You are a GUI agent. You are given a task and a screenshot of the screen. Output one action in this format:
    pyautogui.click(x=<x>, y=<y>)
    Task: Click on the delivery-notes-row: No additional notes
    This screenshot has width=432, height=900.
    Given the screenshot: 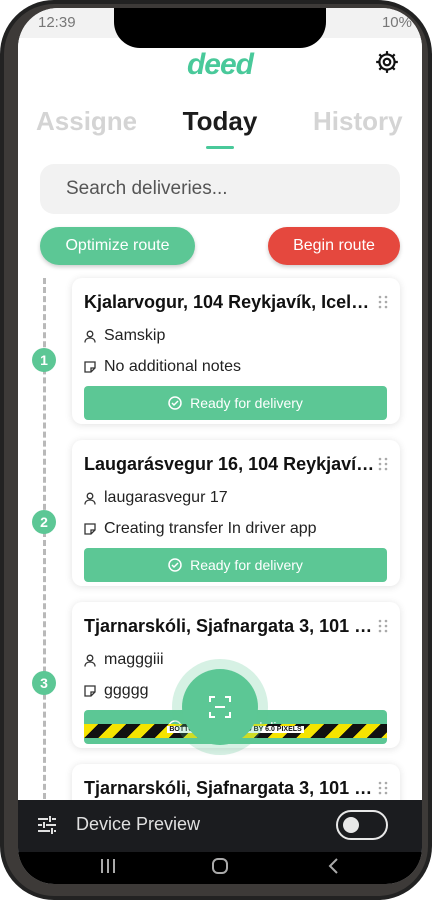 What is the action you would take?
    pyautogui.click(x=162, y=367)
    